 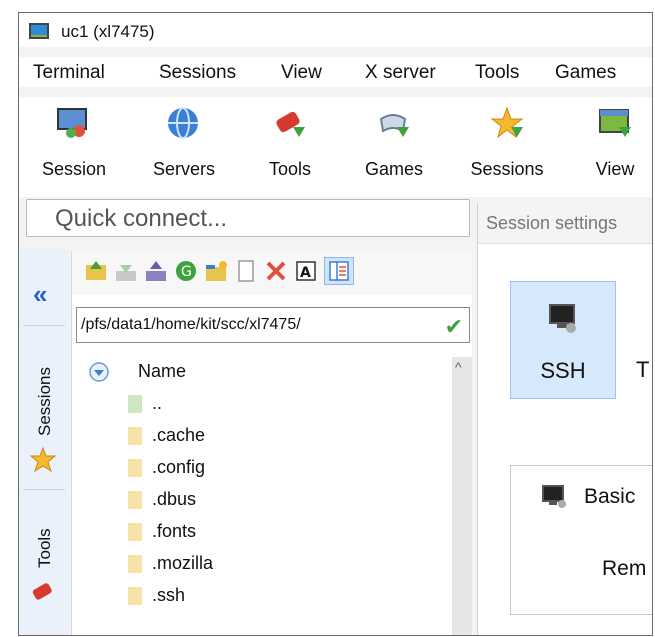 I want to click on svg-text: G, so click(x=186, y=272).